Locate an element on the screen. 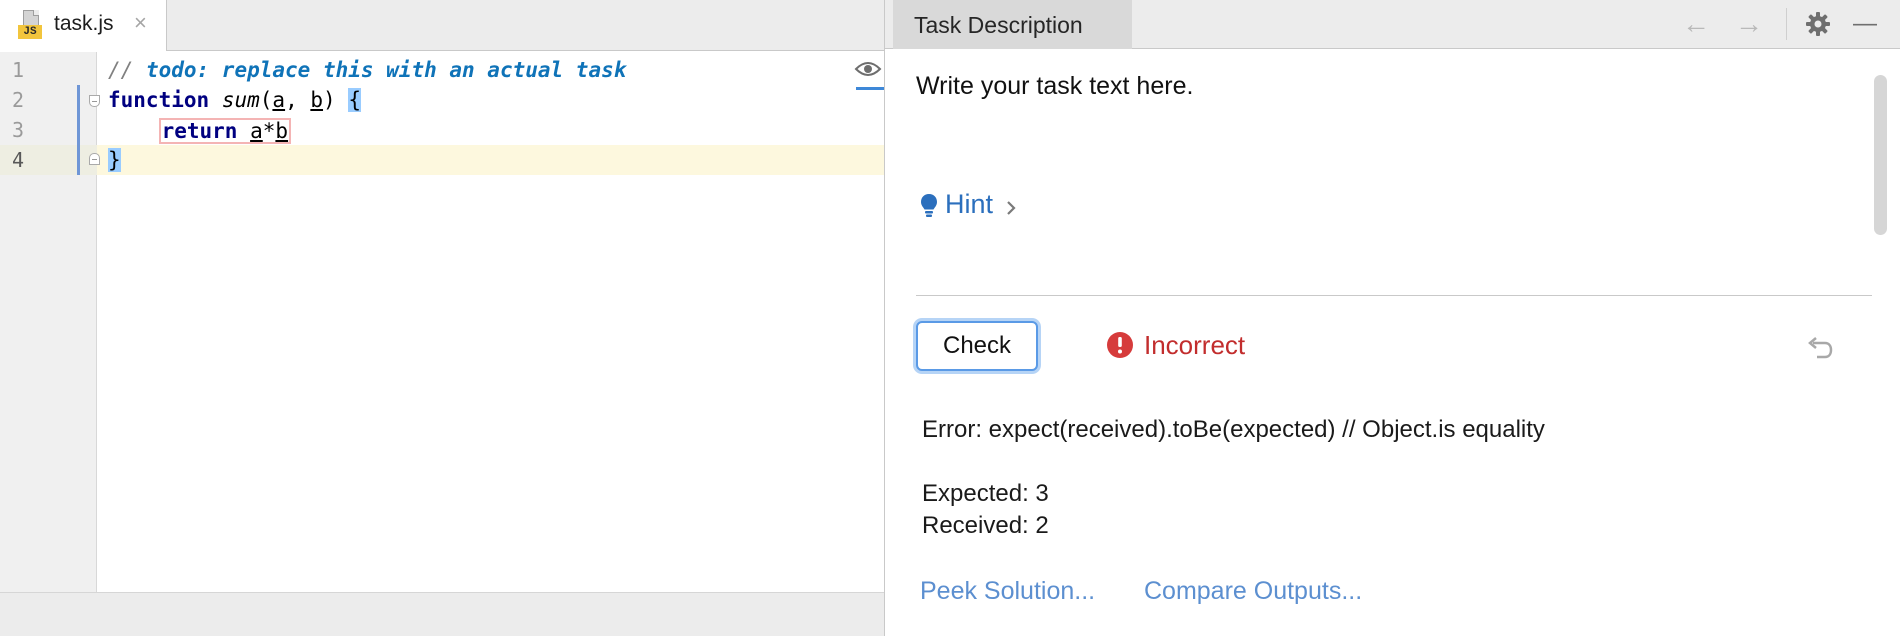 The width and height of the screenshot is (1900, 636). gear-icon is located at coordinates (1818, 24).